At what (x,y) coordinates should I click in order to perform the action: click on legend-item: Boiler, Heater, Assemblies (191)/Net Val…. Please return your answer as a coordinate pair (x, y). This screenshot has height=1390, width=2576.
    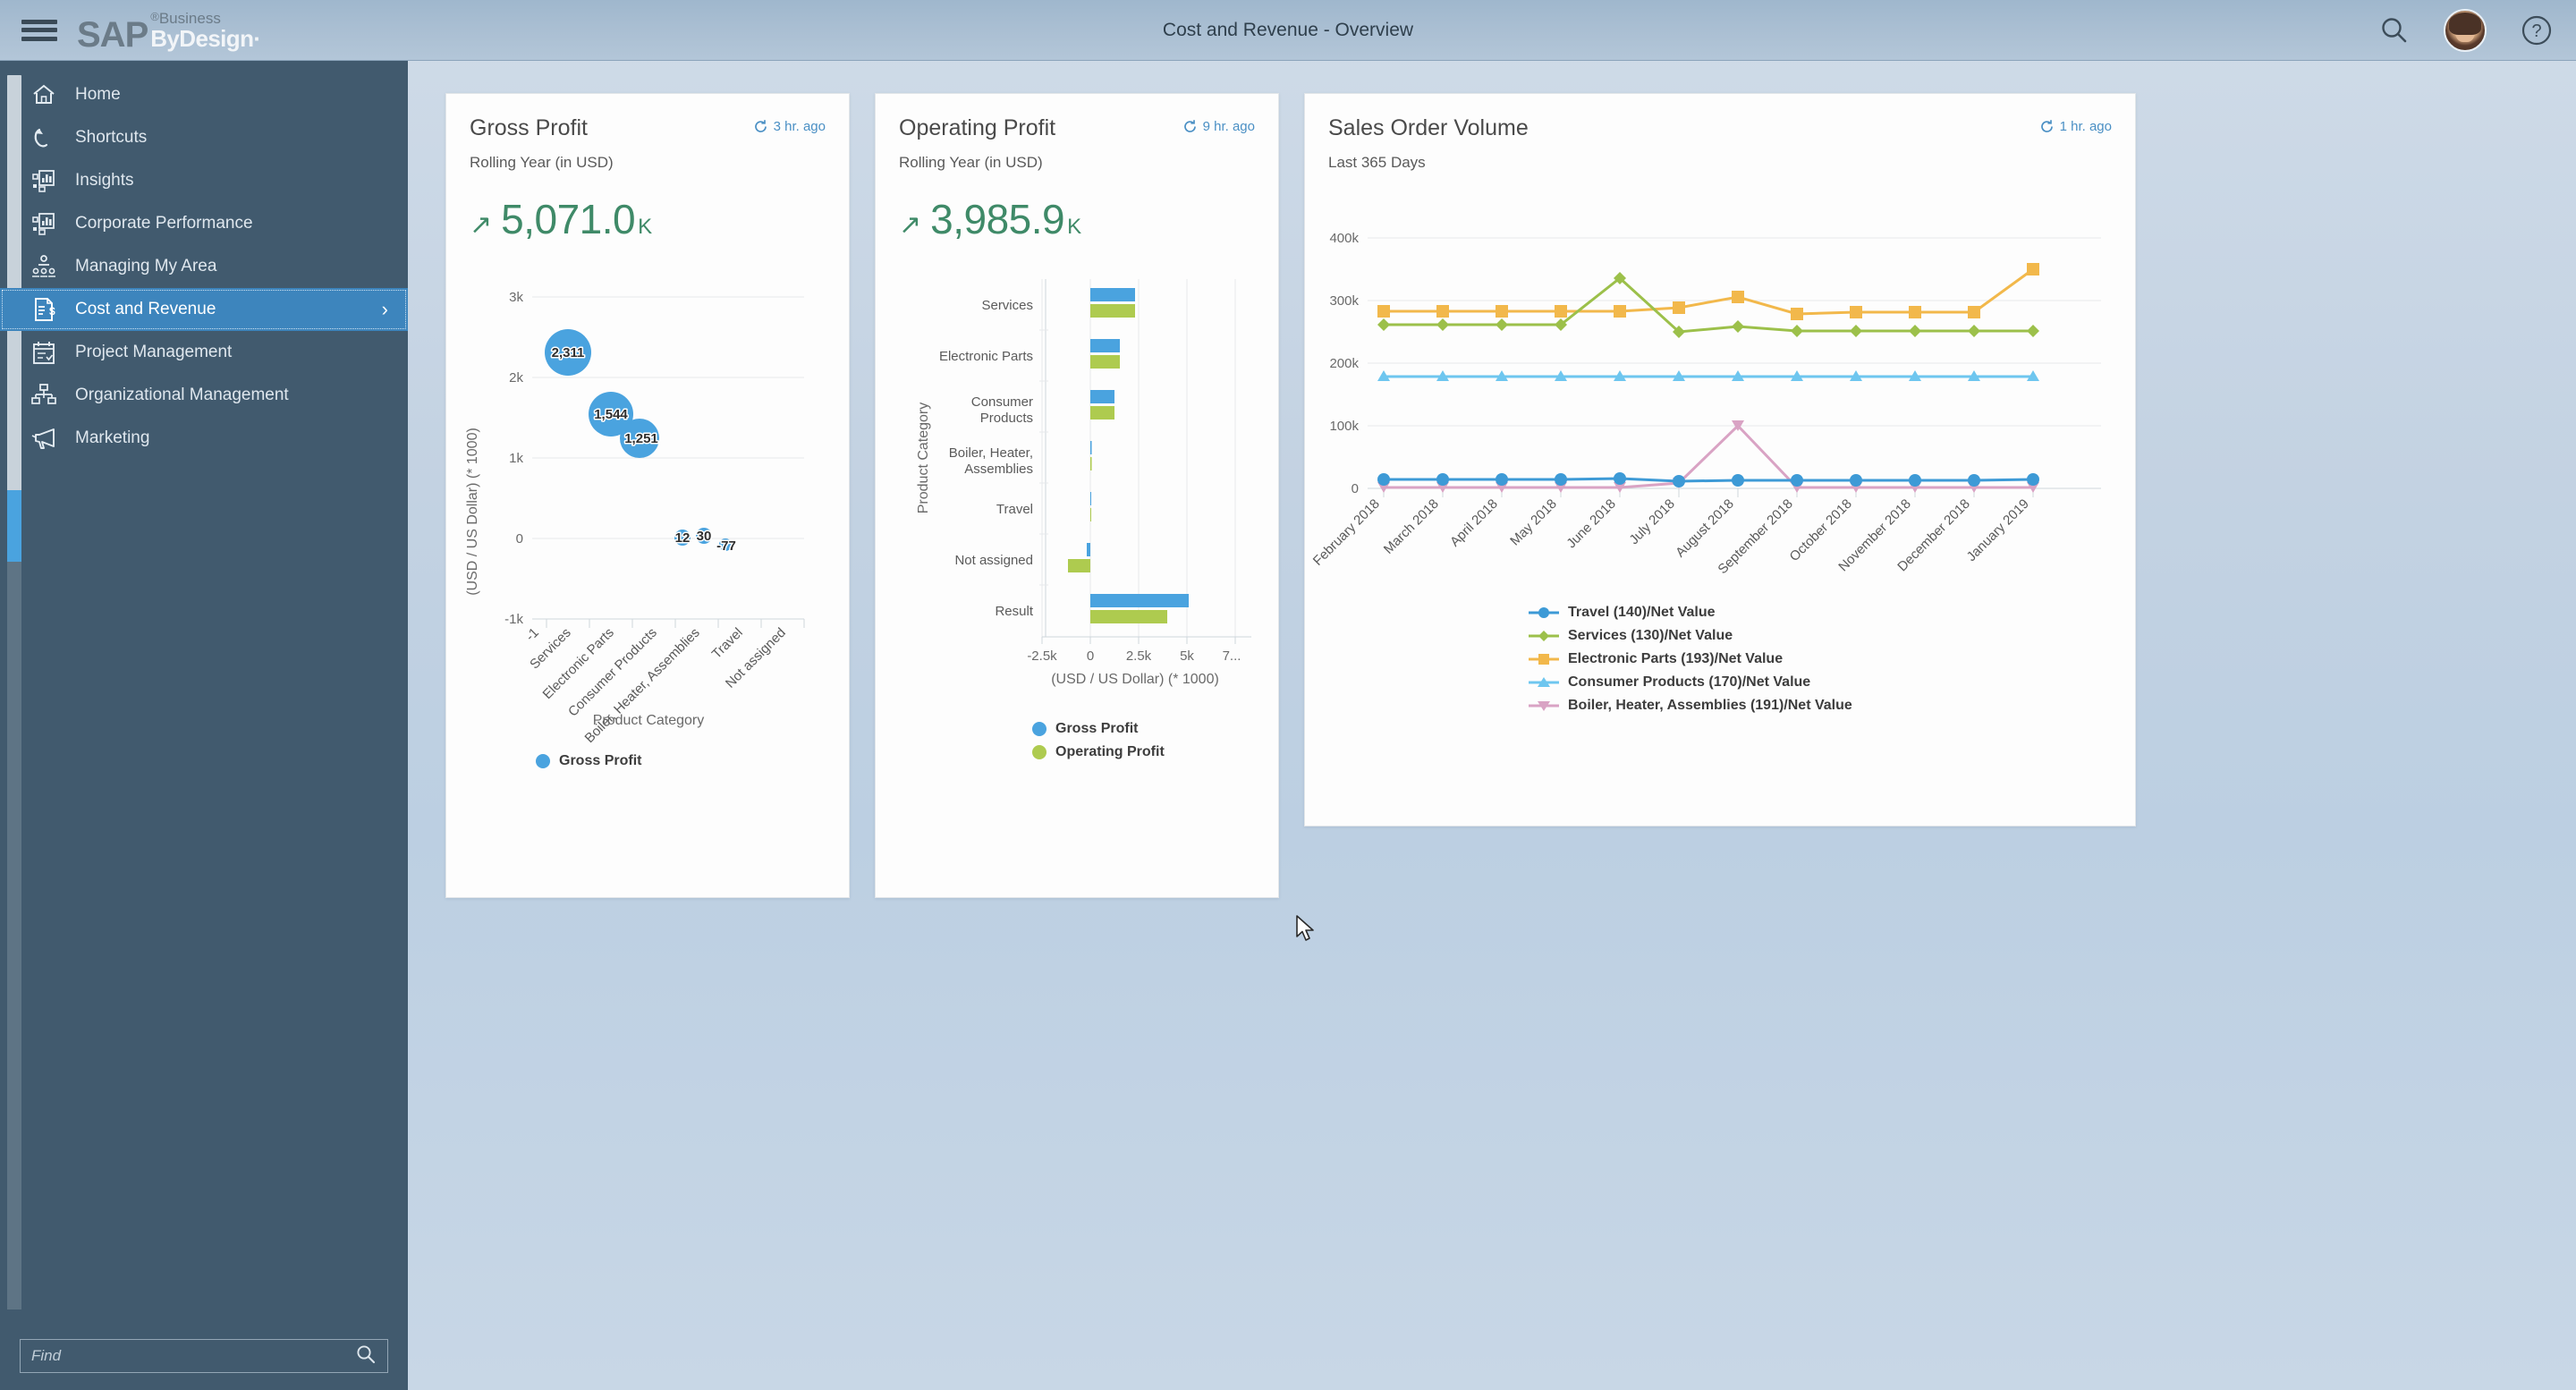
    Looking at the image, I should click on (1690, 706).